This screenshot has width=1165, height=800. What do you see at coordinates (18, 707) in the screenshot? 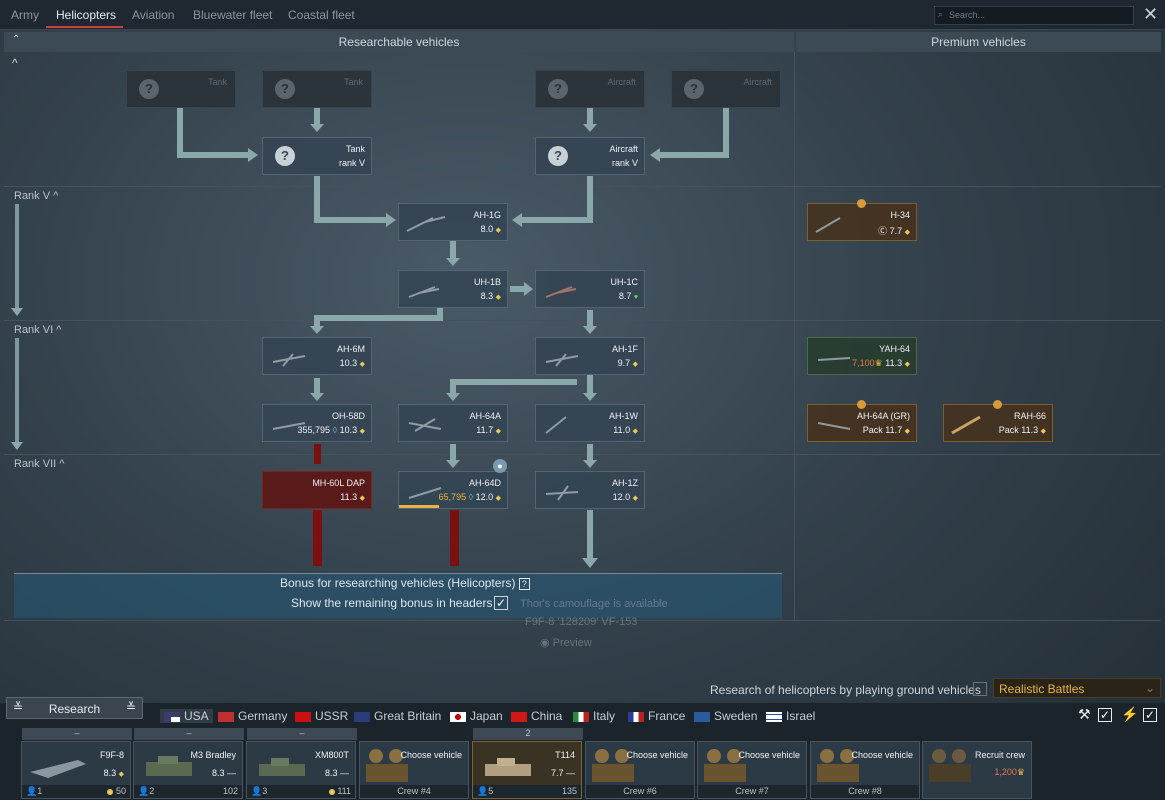
I see `chevron-double-icon: ≚` at bounding box center [18, 707].